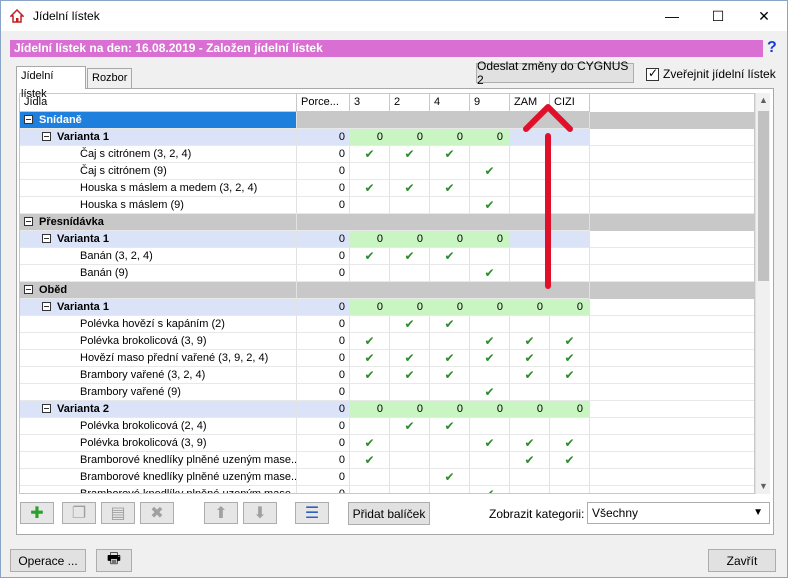 This screenshot has width=788, height=578. Describe the element at coordinates (387, 205) in the screenshot. I see `table-row: Houska s máslem (9) 0 ✔` at that location.